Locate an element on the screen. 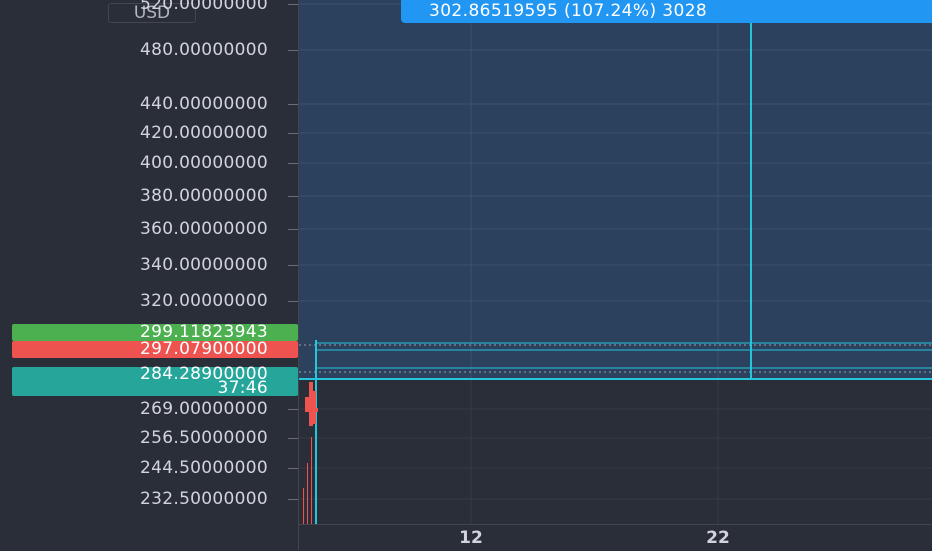 The height and width of the screenshot is (551, 932). price-tick-label: 244.50000000 is located at coordinates (204, 468).